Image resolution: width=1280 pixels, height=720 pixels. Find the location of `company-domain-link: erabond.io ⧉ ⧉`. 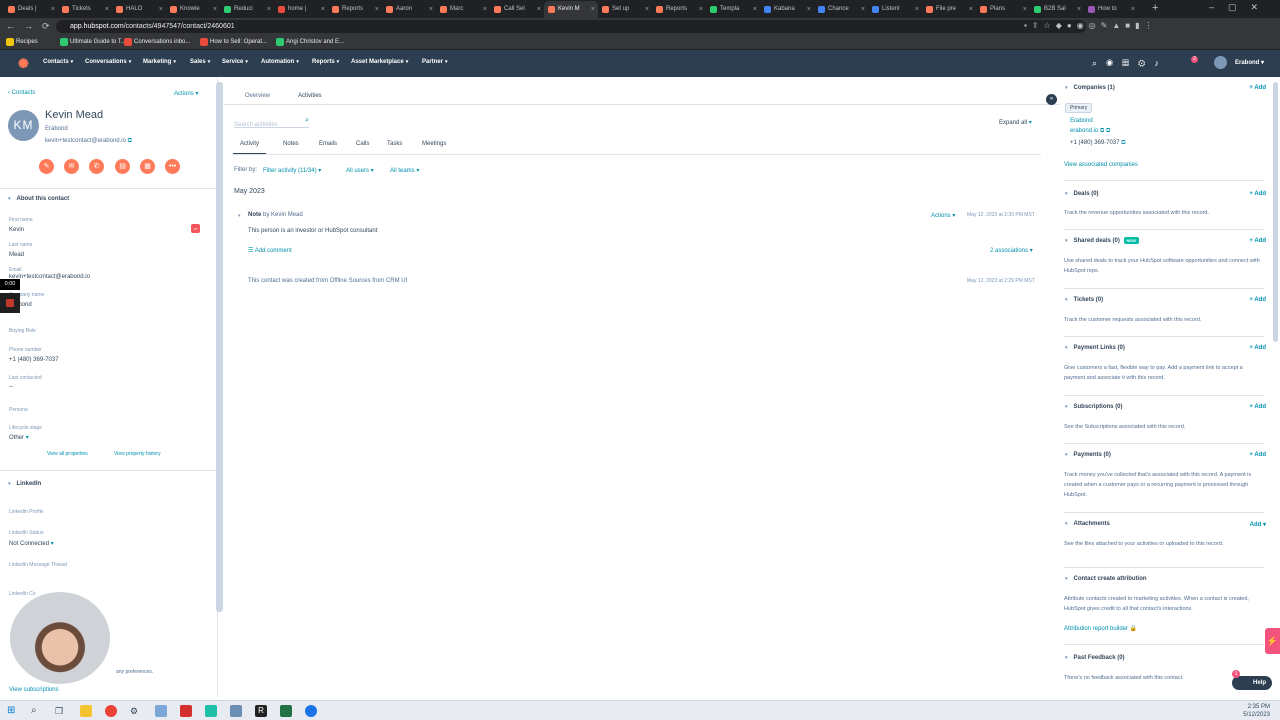

company-domain-link: erabond.io ⧉ ⧉ is located at coordinates (1090, 131).